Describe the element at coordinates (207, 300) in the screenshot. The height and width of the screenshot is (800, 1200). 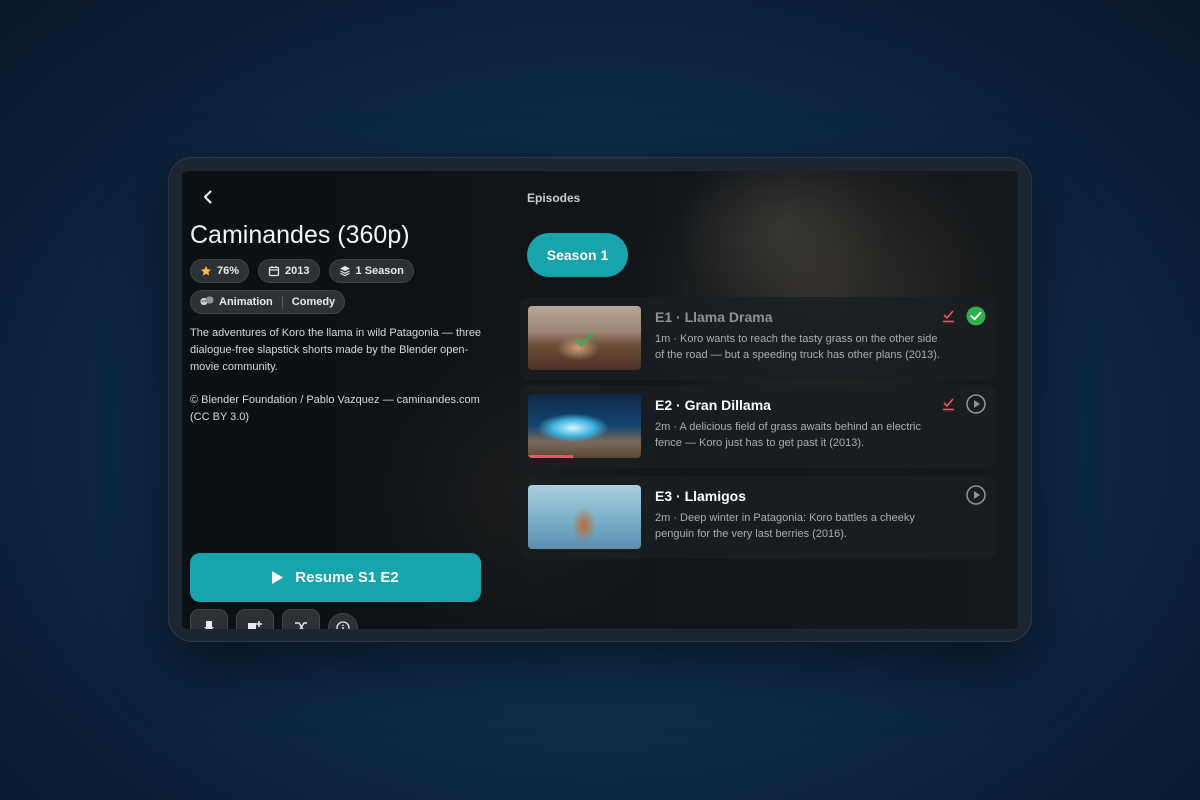
I see `theater-masks-icon` at that location.